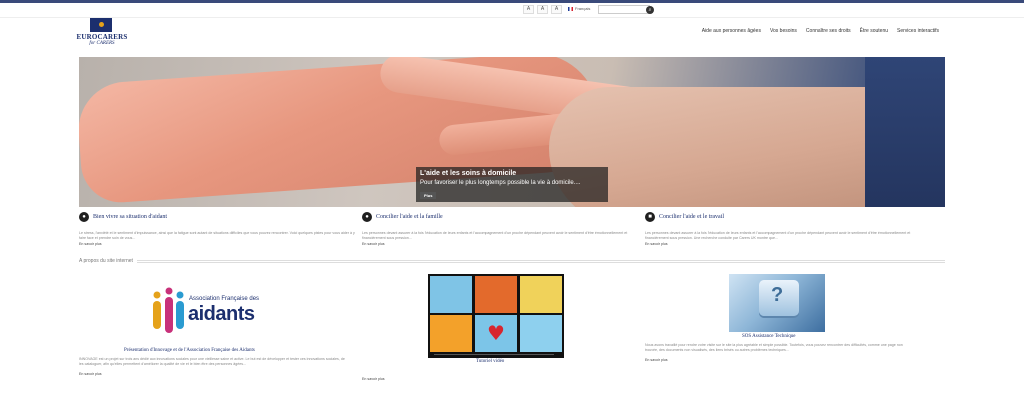  Describe the element at coordinates (468, 173) in the screenshot. I see `hero-caption-title: L'aide et les soins à domicile` at that location.